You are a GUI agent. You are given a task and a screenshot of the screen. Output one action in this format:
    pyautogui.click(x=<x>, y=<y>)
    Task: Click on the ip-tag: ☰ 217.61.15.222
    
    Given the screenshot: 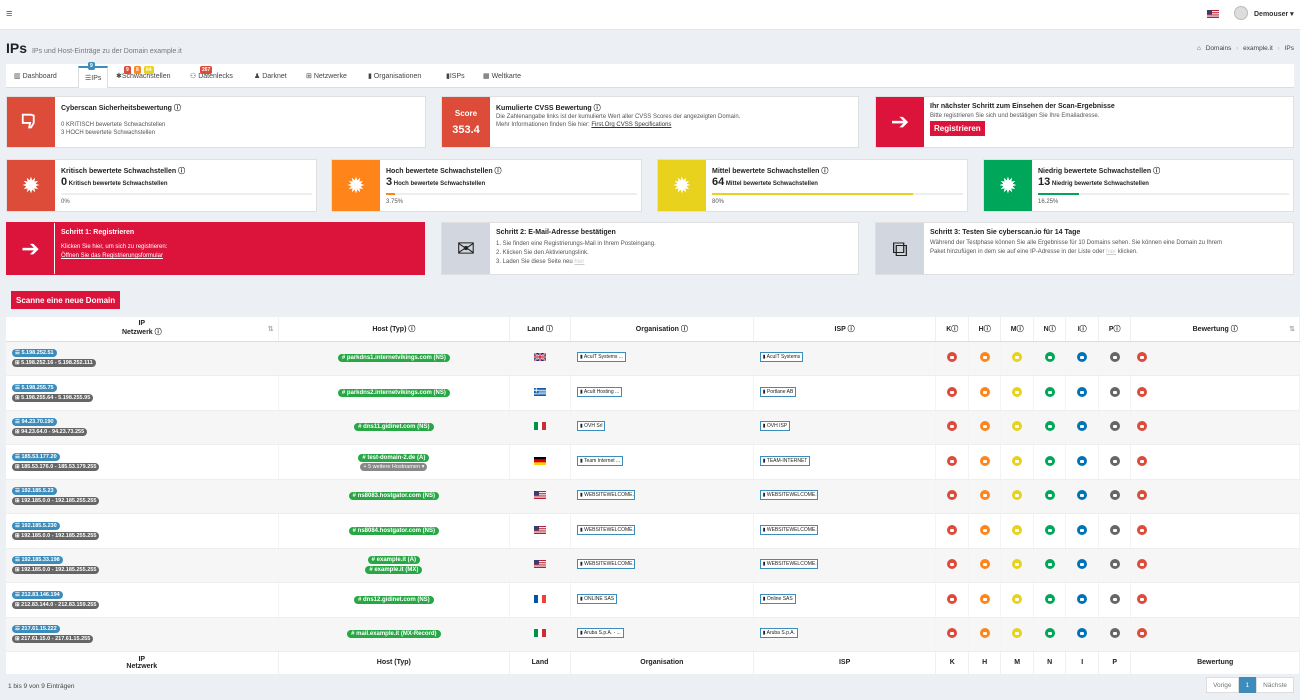 What is the action you would take?
    pyautogui.click(x=36, y=629)
    